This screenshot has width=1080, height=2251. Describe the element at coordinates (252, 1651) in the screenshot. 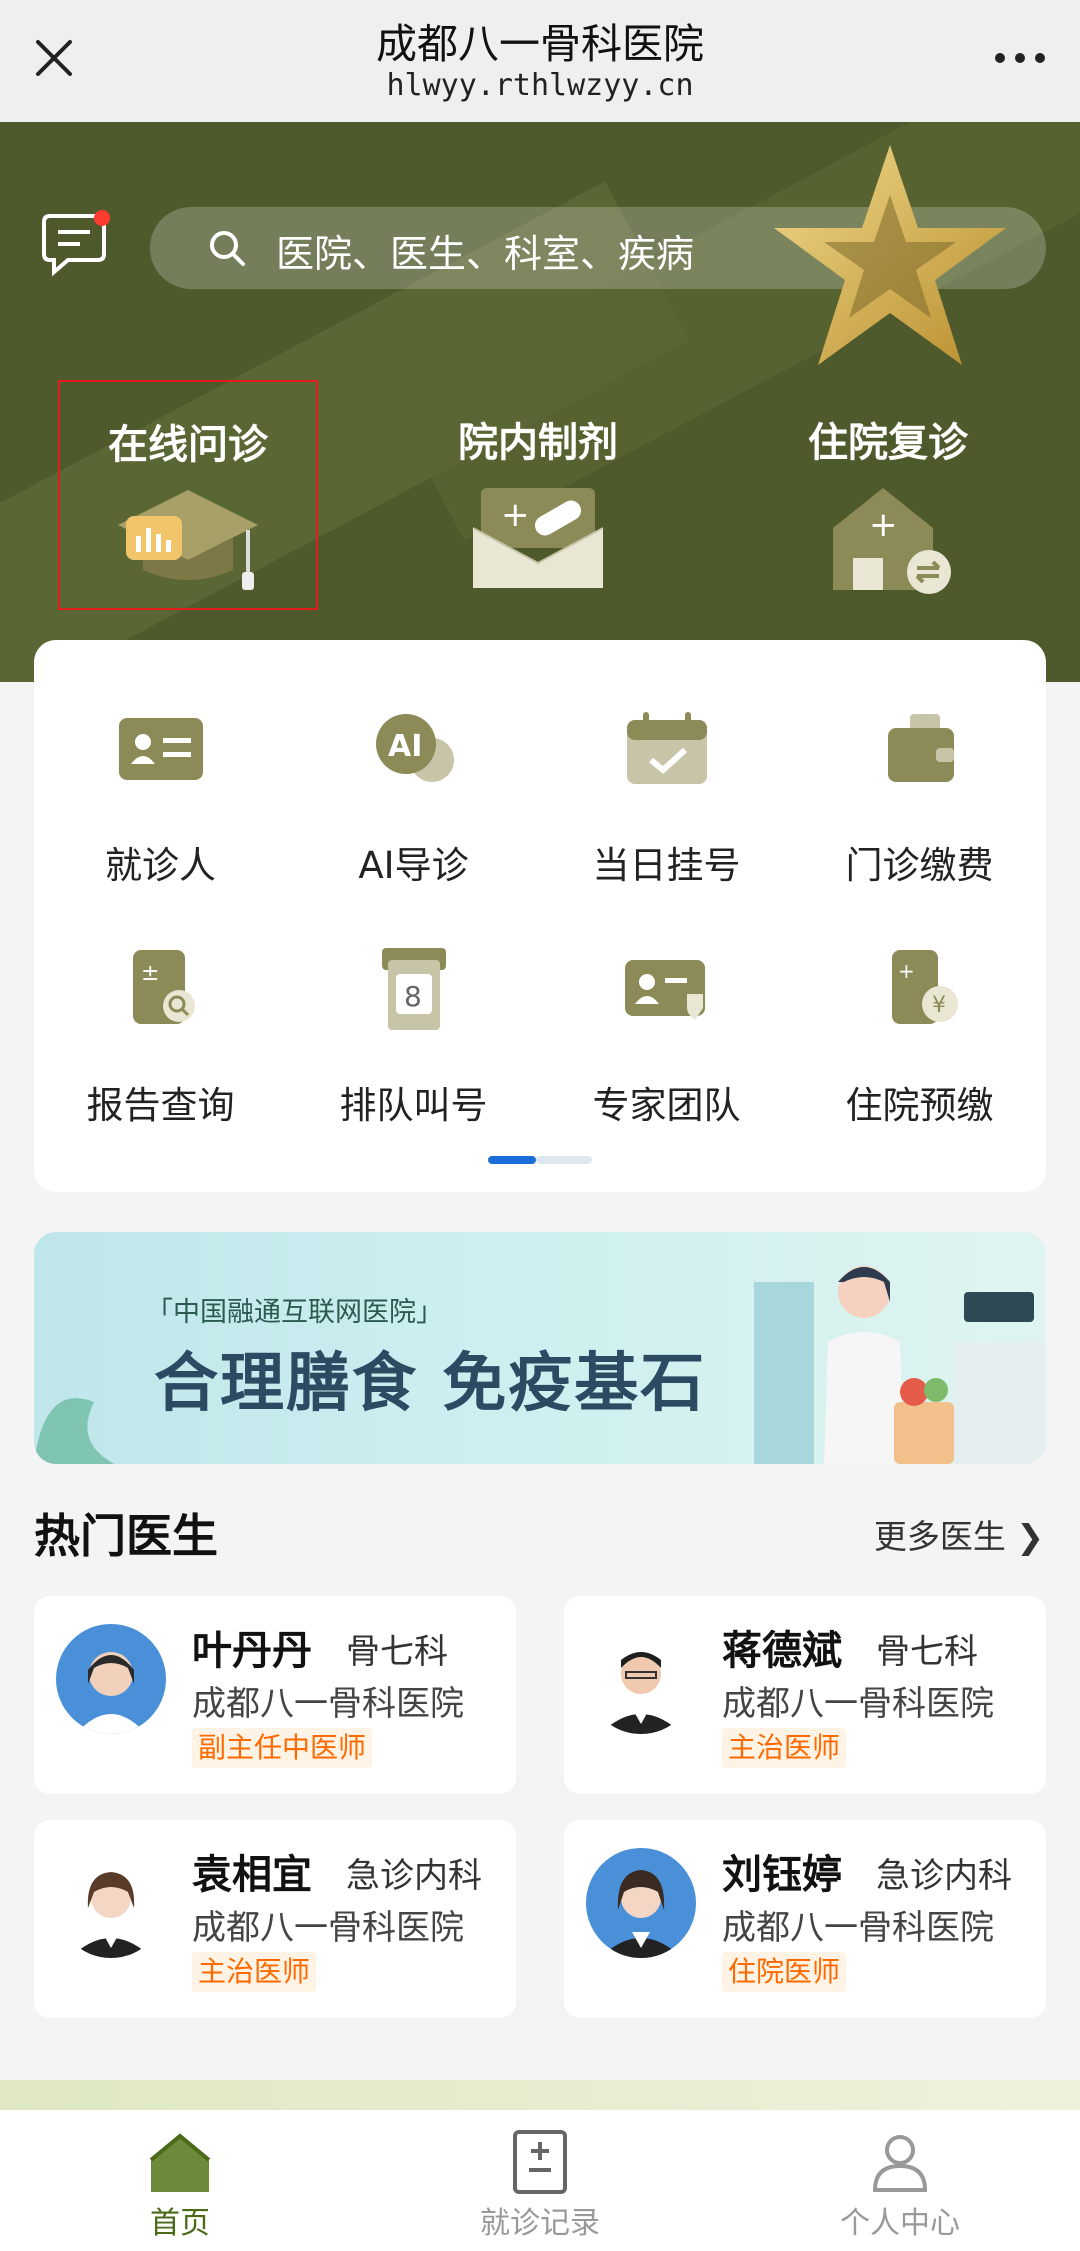

I see `doctor-name: 叶丹丹` at that location.